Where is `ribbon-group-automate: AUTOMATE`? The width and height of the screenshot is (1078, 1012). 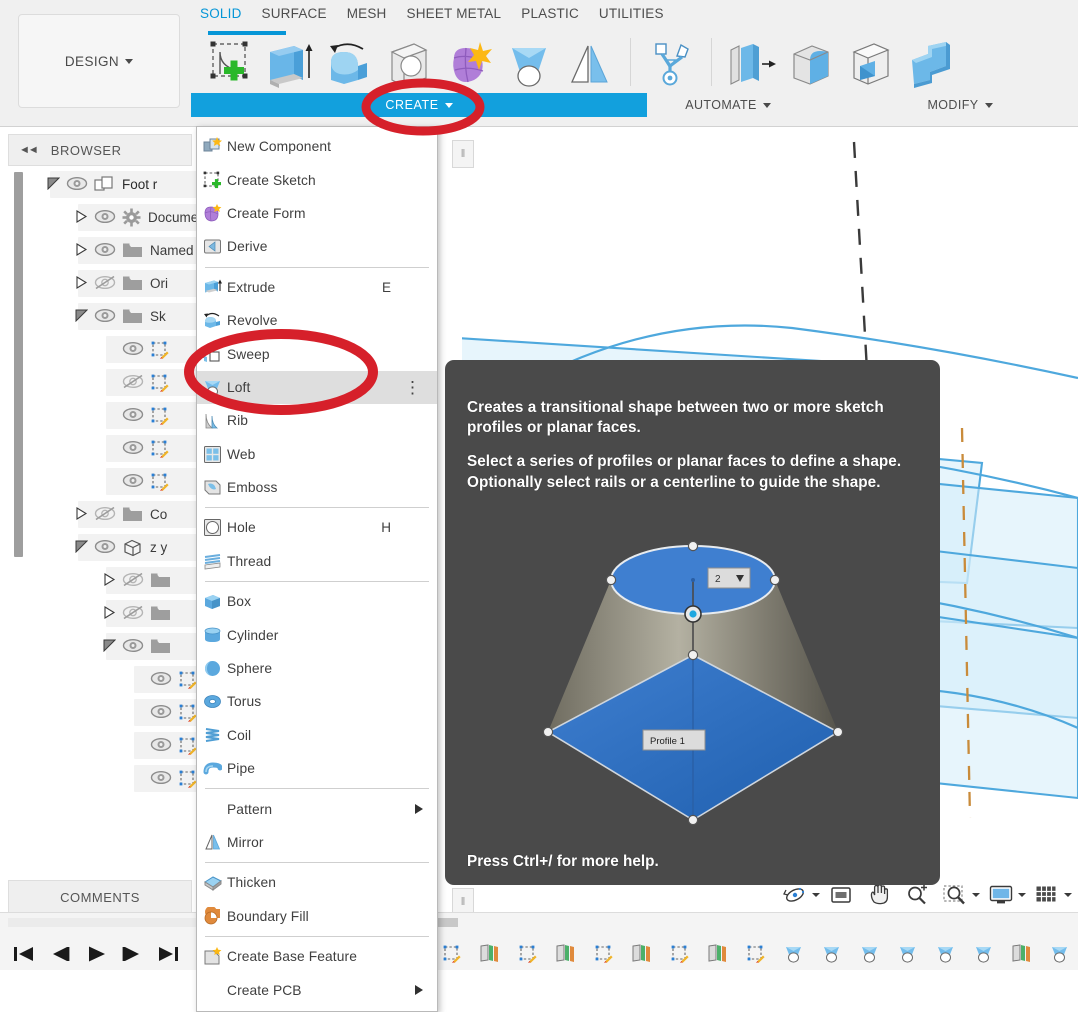 ribbon-group-automate: AUTOMATE is located at coordinates (728, 105).